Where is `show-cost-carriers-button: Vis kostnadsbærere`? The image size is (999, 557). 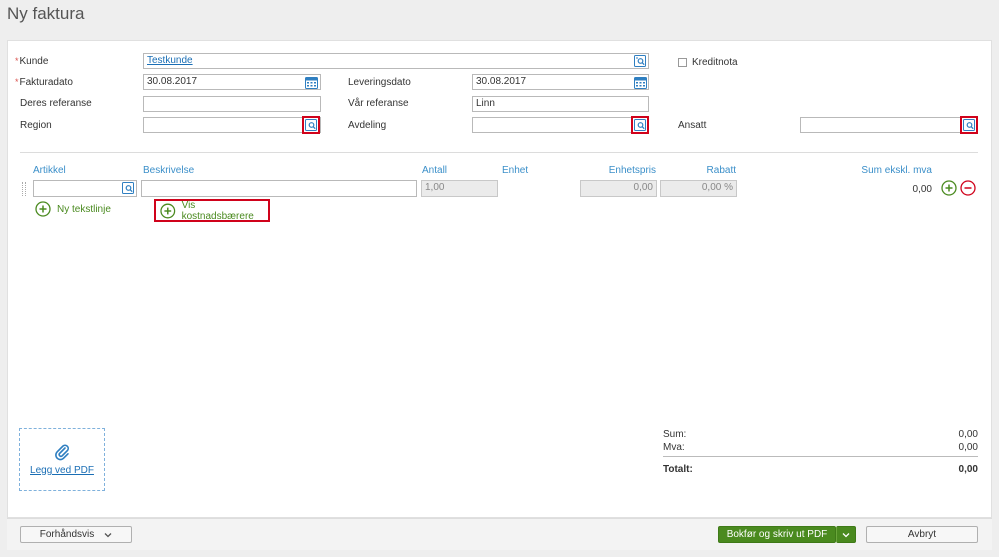 show-cost-carriers-button: Vis kostnadsbærere is located at coordinates (212, 210).